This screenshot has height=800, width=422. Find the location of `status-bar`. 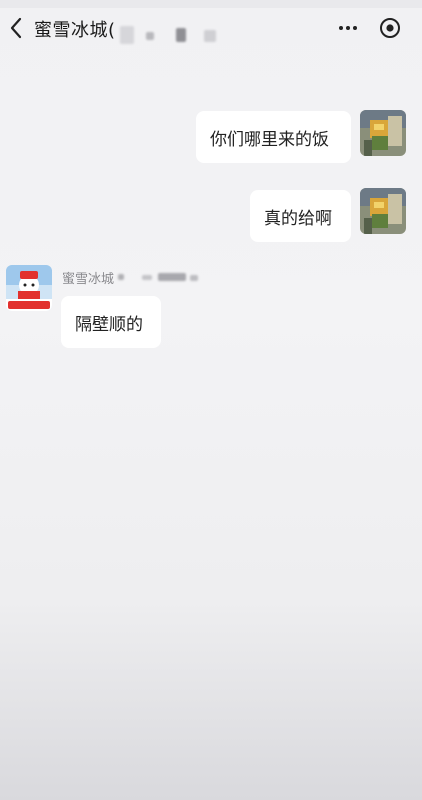

status-bar is located at coordinates (211, 4).